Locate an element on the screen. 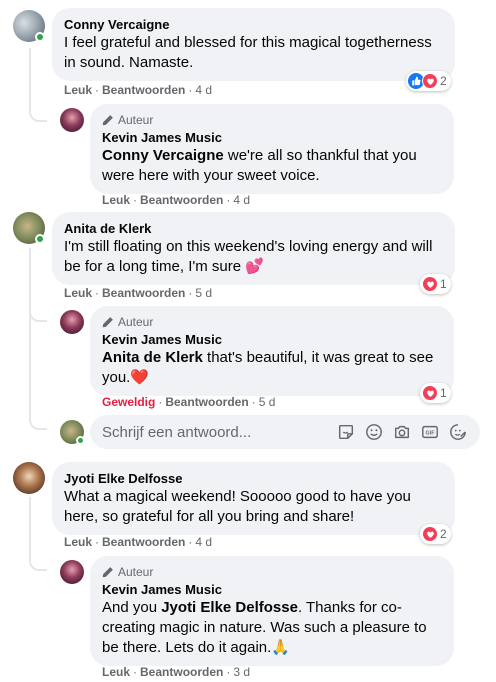  timestamp: 3 d is located at coordinates (241, 672).